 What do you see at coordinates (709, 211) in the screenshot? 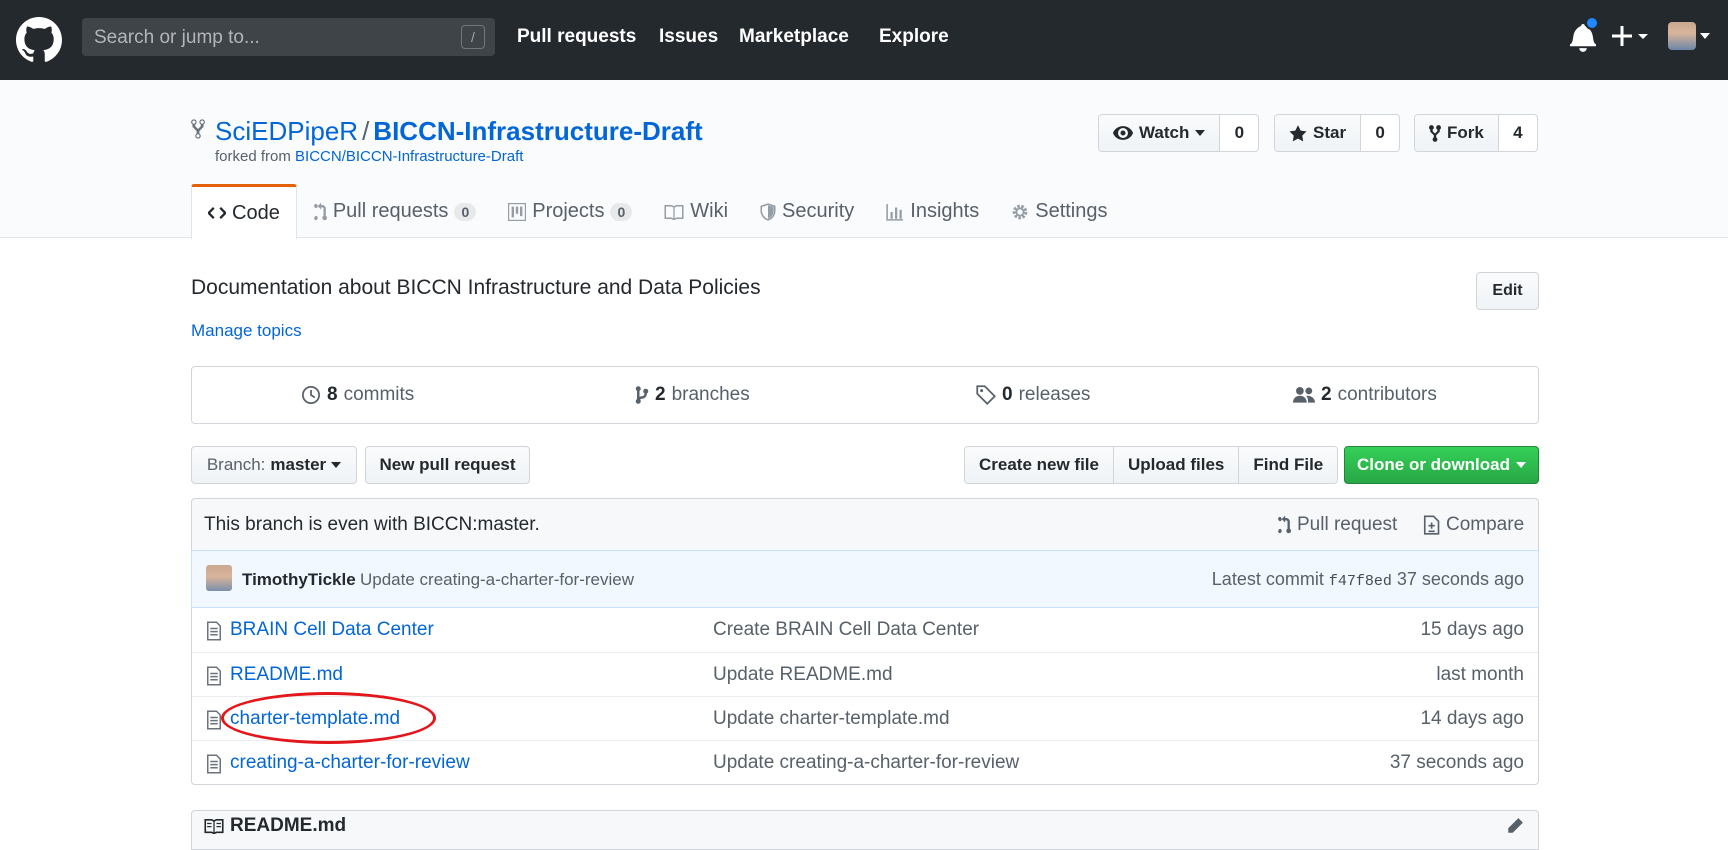
I see `tab-label: Wiki` at bounding box center [709, 211].